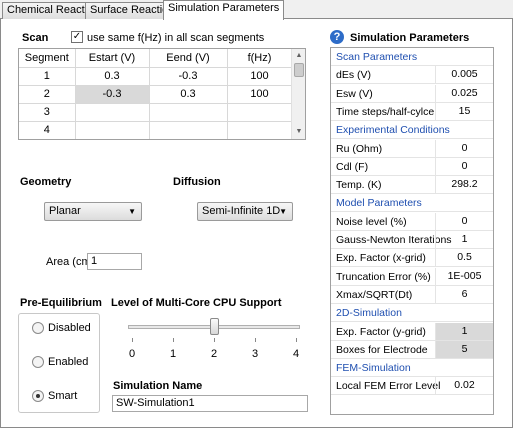  Describe the element at coordinates (385, 111) in the screenshot. I see `param-name: Time steps/half-cylce` at that location.